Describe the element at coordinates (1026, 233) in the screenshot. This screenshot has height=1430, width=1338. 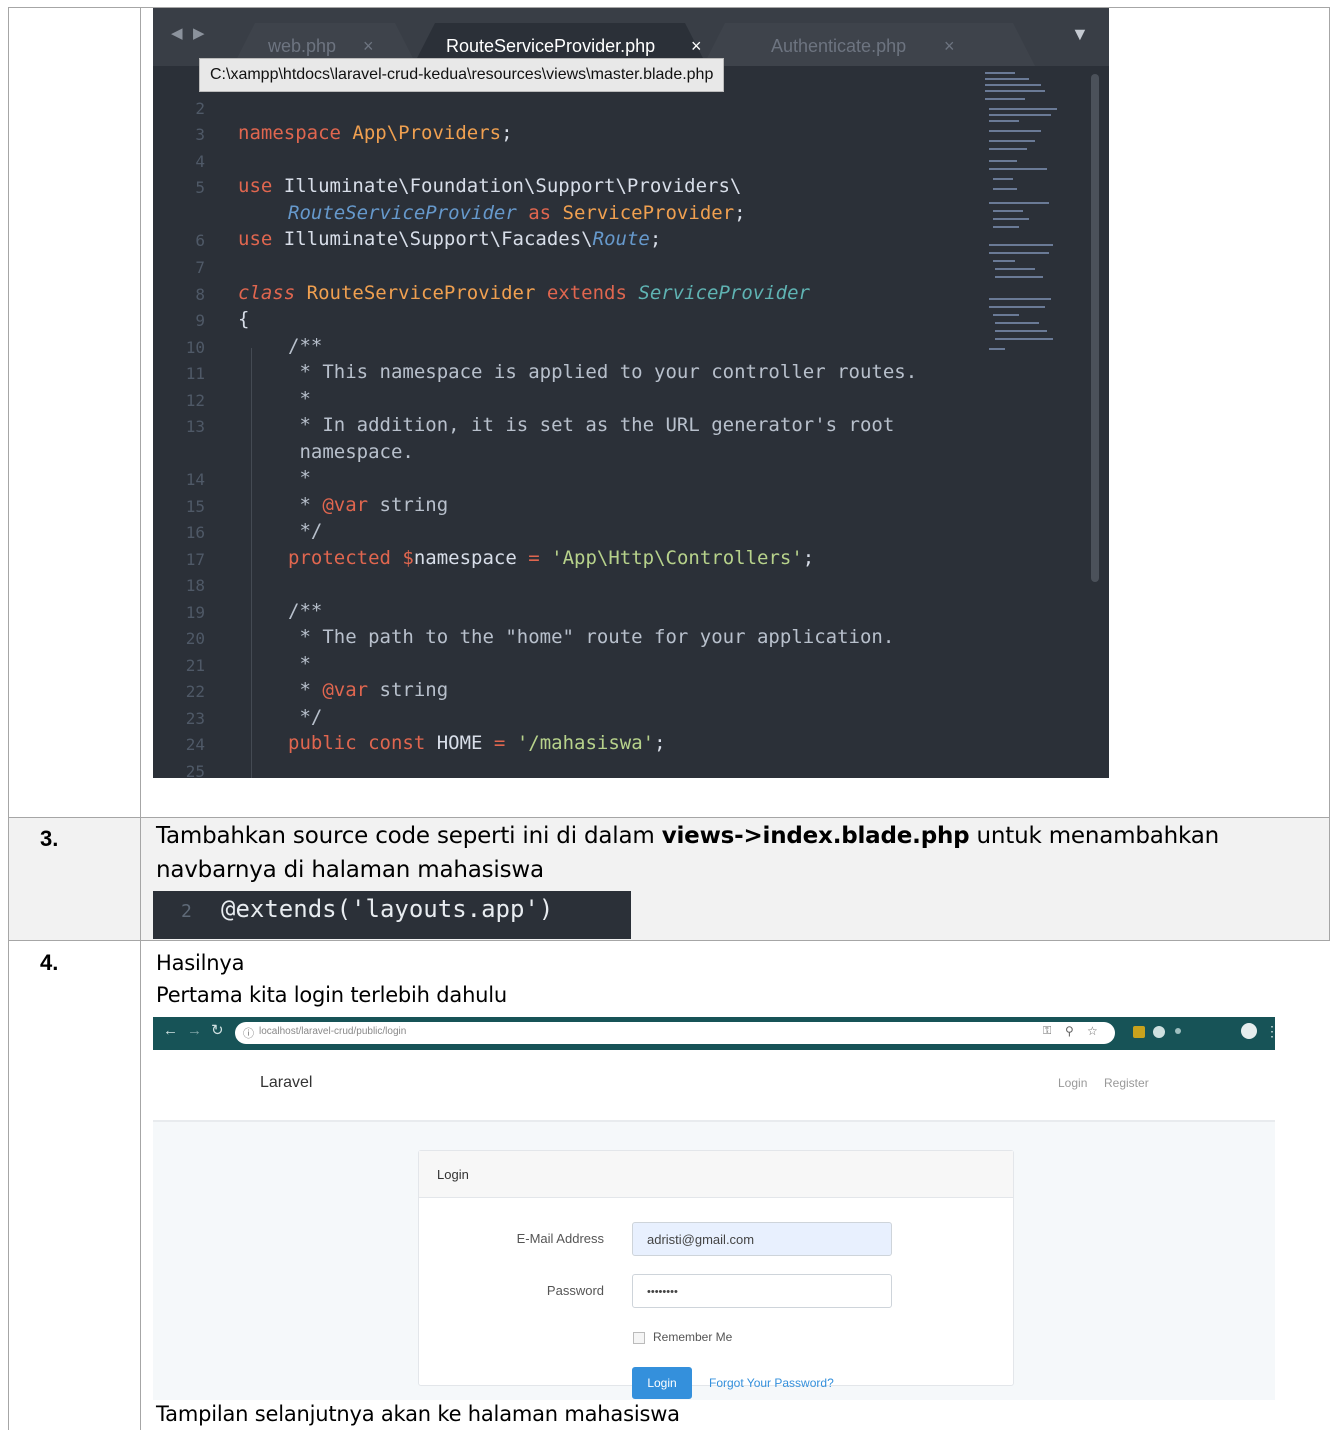
I see `editor-minimap` at that location.